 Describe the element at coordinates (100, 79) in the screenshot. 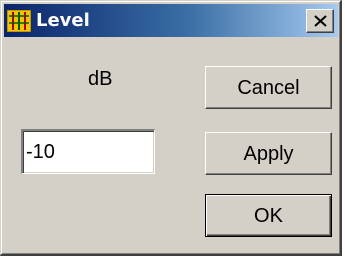

I see `unit-label: dB` at that location.